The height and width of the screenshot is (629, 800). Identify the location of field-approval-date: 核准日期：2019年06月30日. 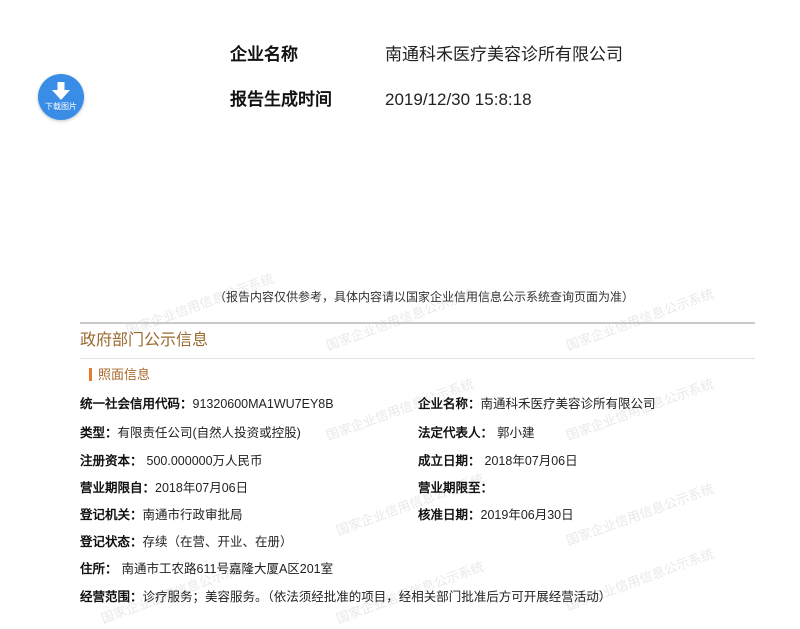
(496, 515).